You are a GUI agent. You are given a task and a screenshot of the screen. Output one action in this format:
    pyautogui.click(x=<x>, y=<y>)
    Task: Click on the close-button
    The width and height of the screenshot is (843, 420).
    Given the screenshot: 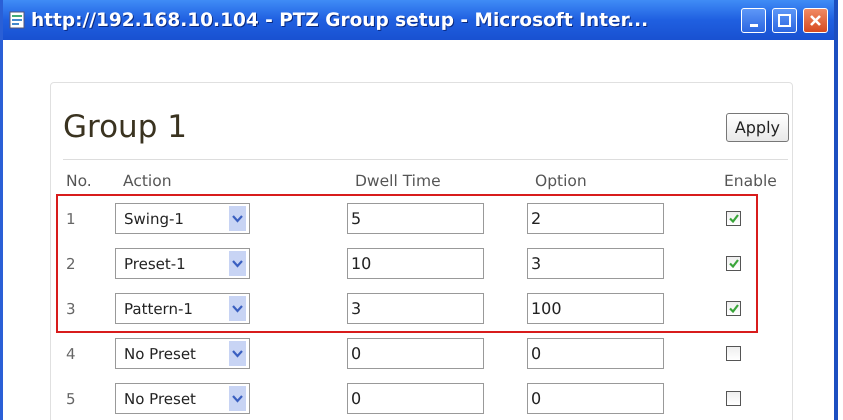 What is the action you would take?
    pyautogui.click(x=815, y=20)
    